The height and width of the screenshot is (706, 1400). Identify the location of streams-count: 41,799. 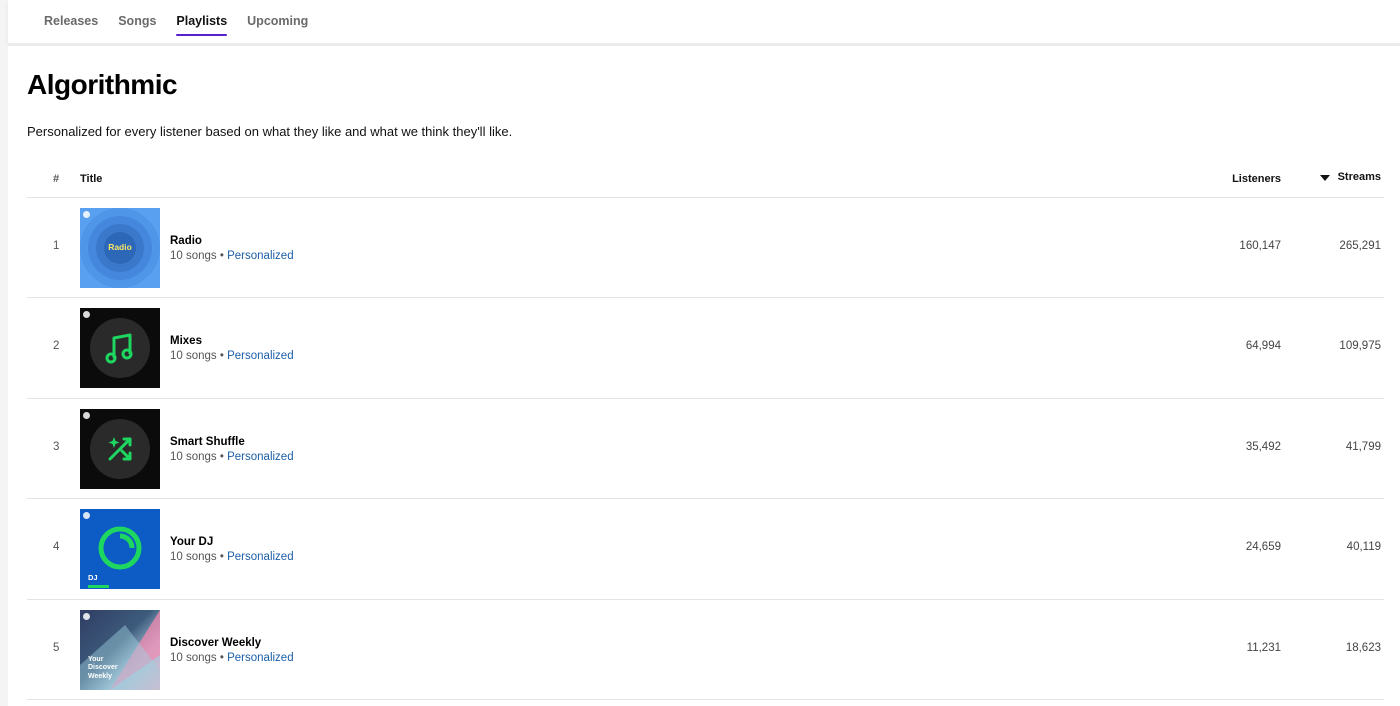
(1363, 446).